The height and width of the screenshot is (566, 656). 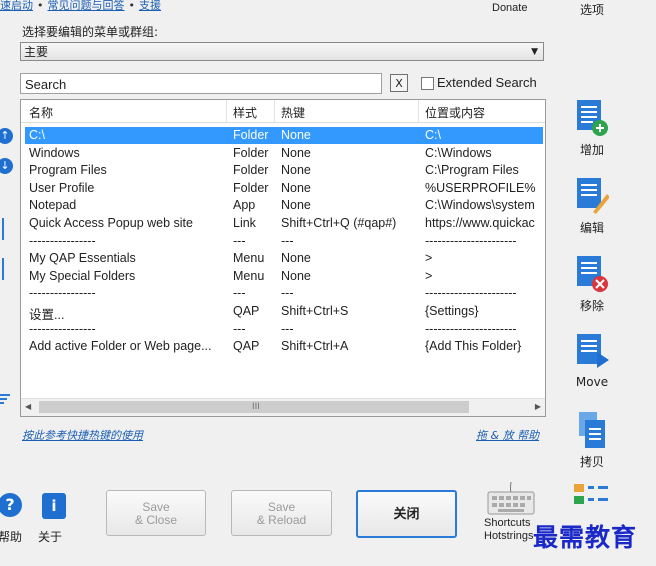 What do you see at coordinates (511, 498) in the screenshot?
I see `shortcuts-button` at bounding box center [511, 498].